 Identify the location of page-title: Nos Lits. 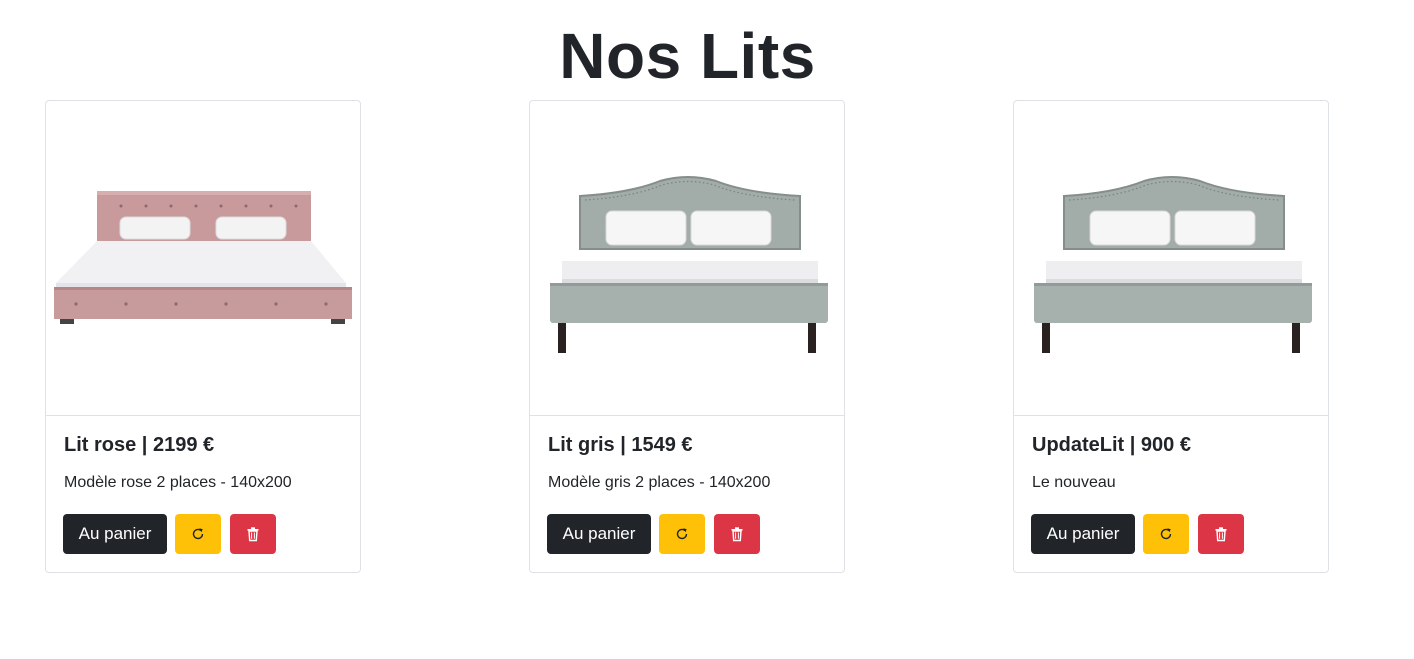
(687, 56).